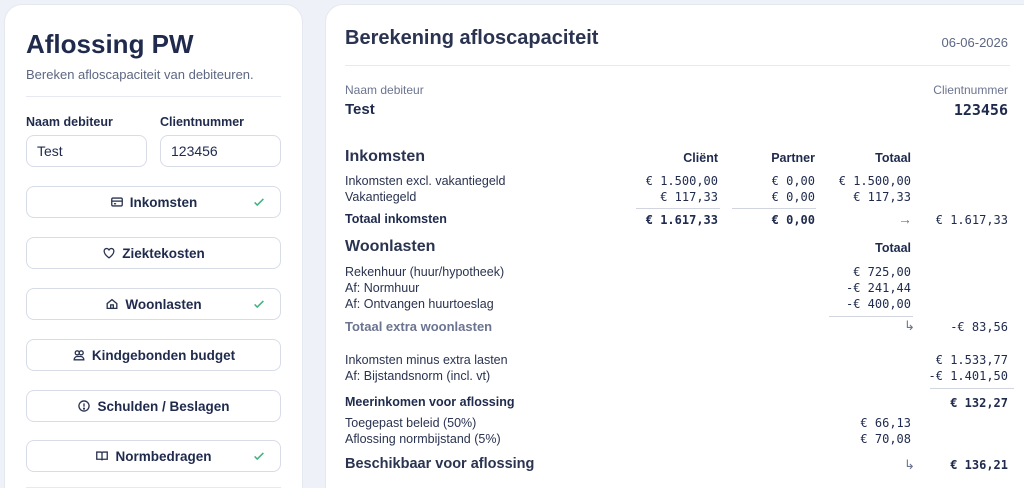 This screenshot has height=488, width=1024. What do you see at coordinates (971, 220) in the screenshot?
I see `income-total-value: € 1.617,33` at bounding box center [971, 220].